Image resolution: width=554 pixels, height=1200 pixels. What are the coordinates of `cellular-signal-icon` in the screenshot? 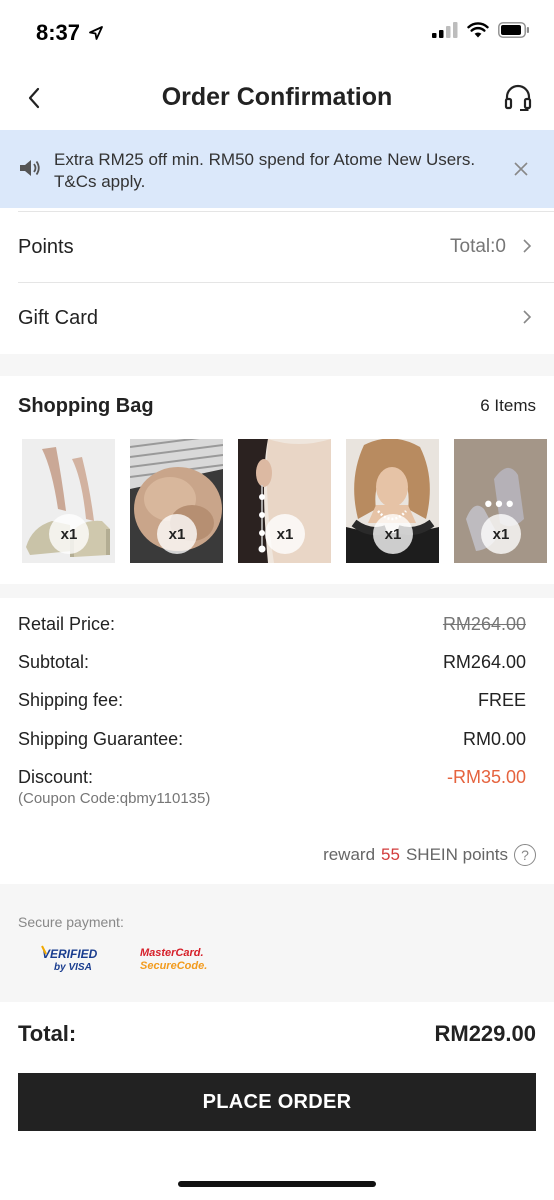 It's located at (445, 30).